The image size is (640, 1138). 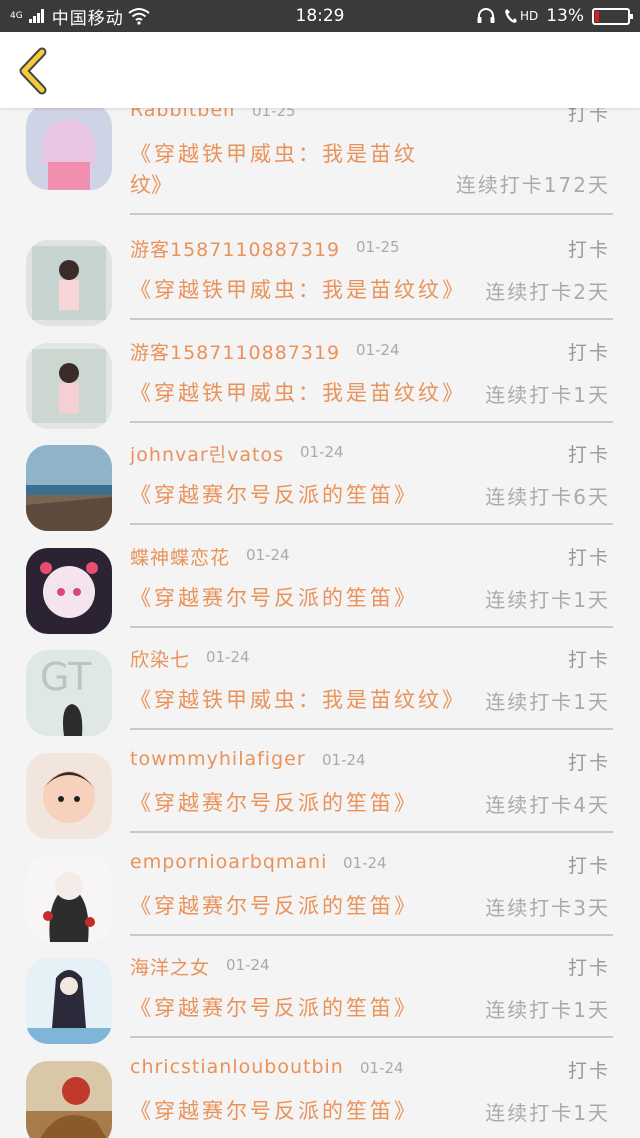 I want to click on user-name: 海洋之女, so click(x=170, y=966).